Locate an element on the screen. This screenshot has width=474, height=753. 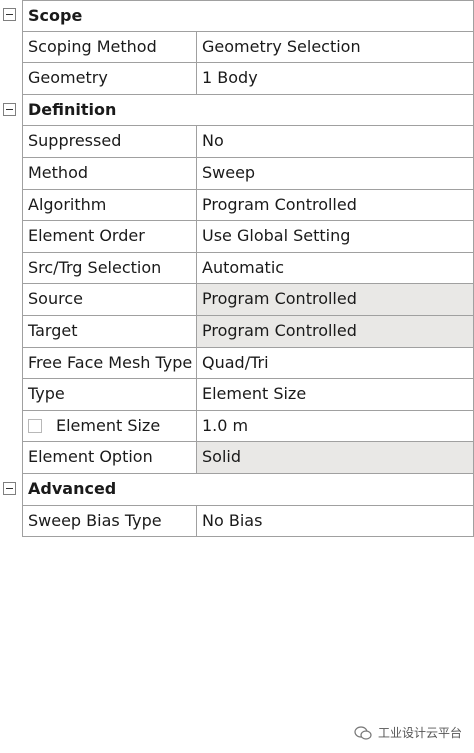
property-name: Element Order is located at coordinates (109, 237).